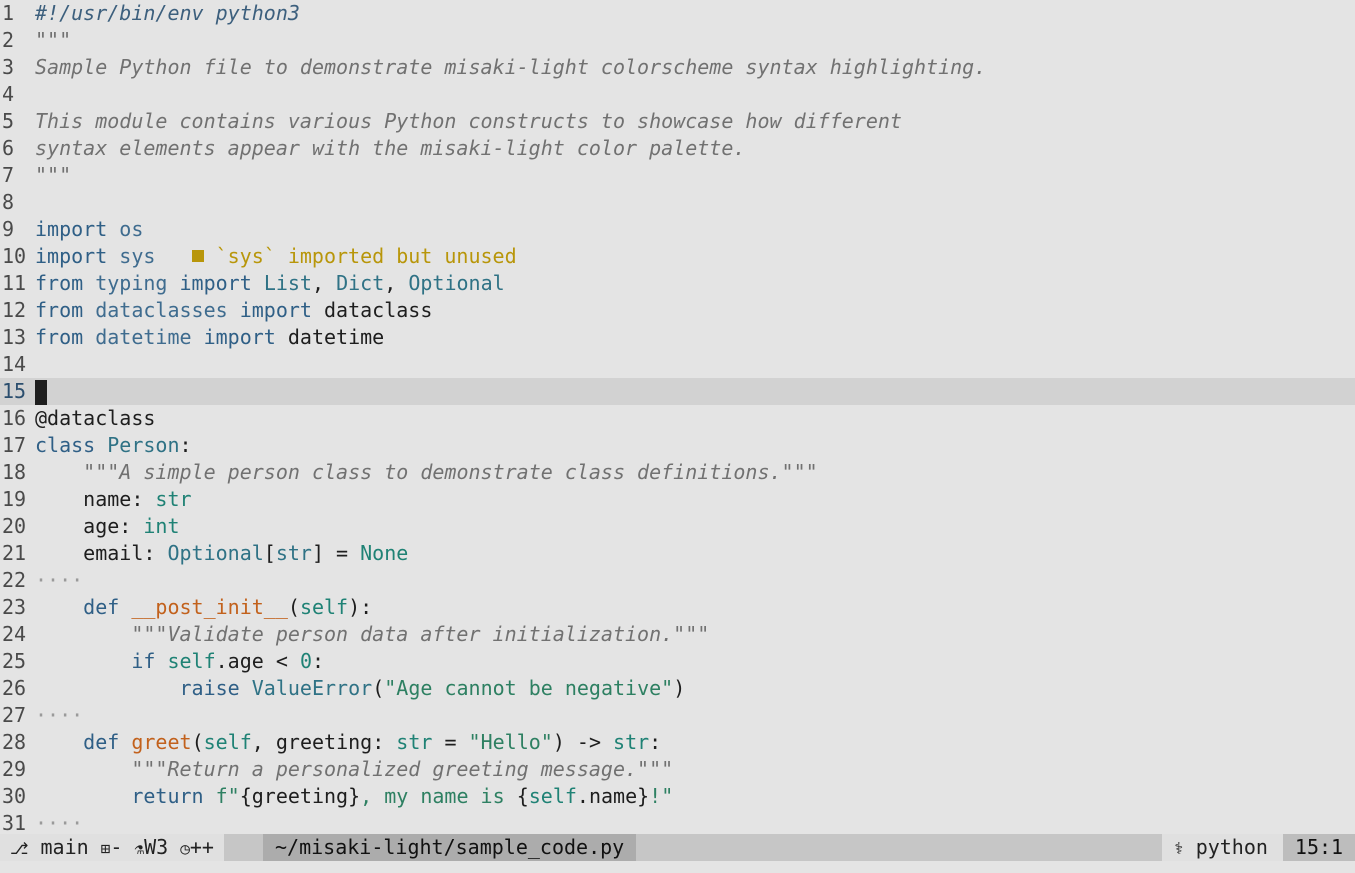 This screenshot has height=873, width=1355. I want to click on code-token: if, so click(143, 661).